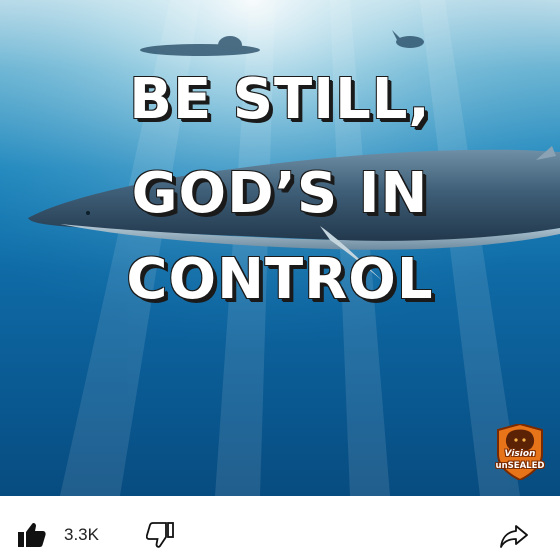 This screenshot has height=560, width=560. I want to click on like-count: 3.3K, so click(81, 534).